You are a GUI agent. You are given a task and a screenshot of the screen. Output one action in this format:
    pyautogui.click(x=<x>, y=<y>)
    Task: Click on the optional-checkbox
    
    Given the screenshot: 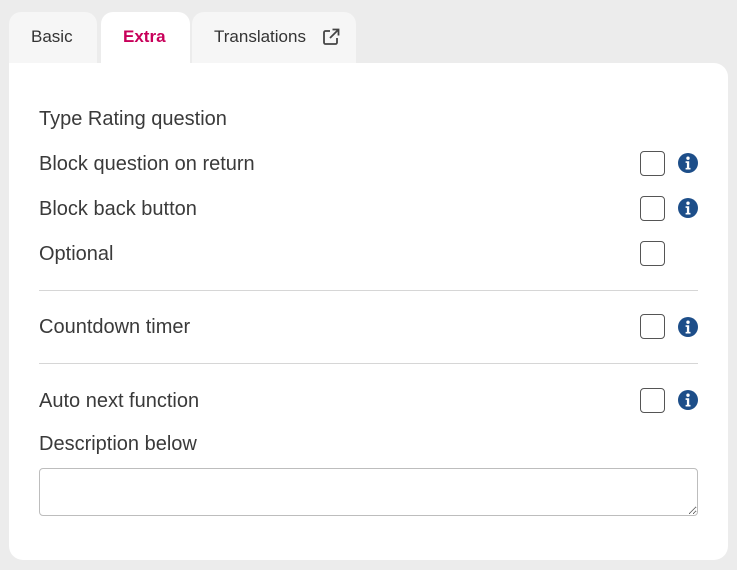 What is the action you would take?
    pyautogui.click(x=652, y=253)
    